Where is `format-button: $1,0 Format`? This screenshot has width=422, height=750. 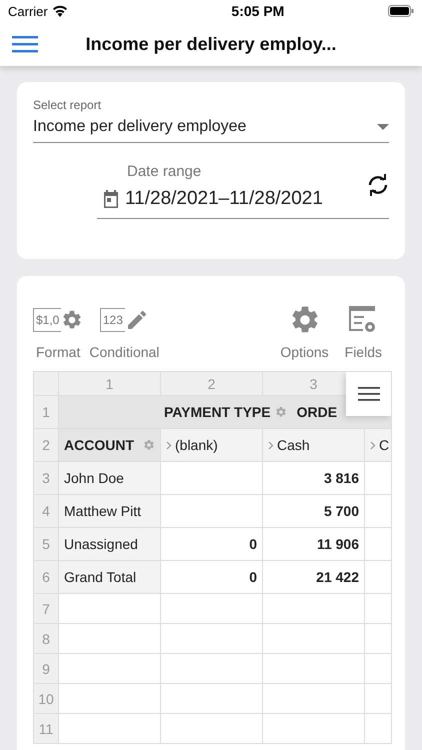 format-button: $1,0 Format is located at coordinates (58, 332).